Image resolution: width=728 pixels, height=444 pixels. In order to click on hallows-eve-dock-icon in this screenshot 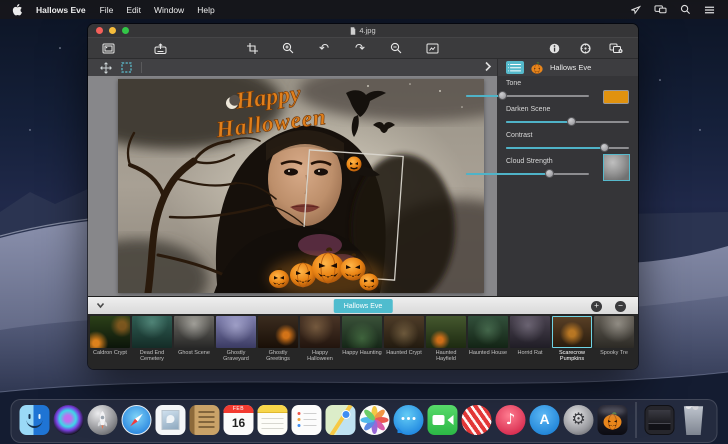, I will do `click(612, 420)`.